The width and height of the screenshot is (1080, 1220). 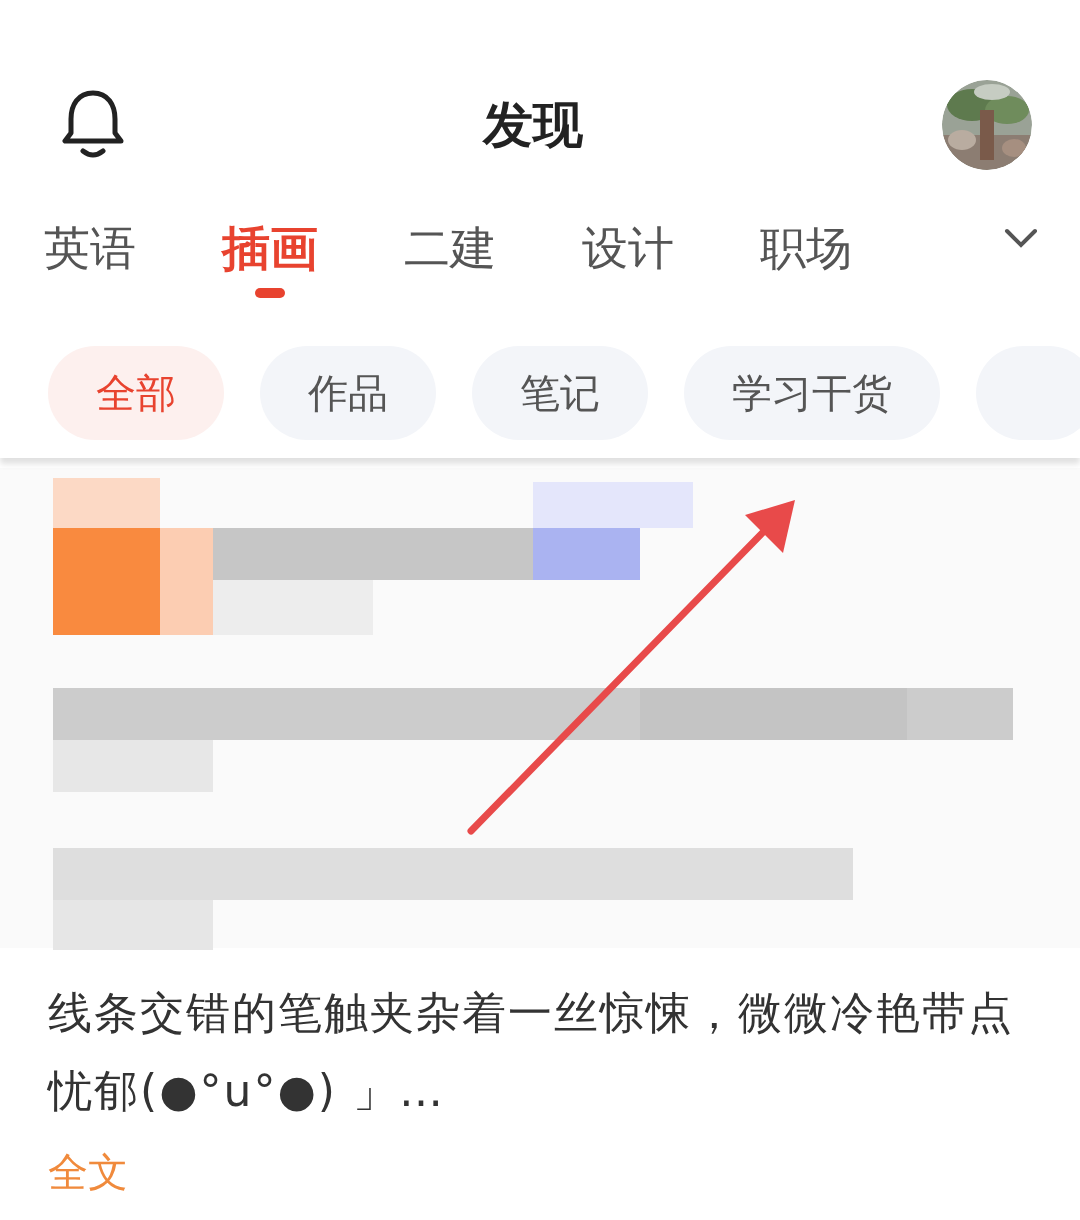 What do you see at coordinates (1021, 238) in the screenshot?
I see `chevron-down-icon` at bounding box center [1021, 238].